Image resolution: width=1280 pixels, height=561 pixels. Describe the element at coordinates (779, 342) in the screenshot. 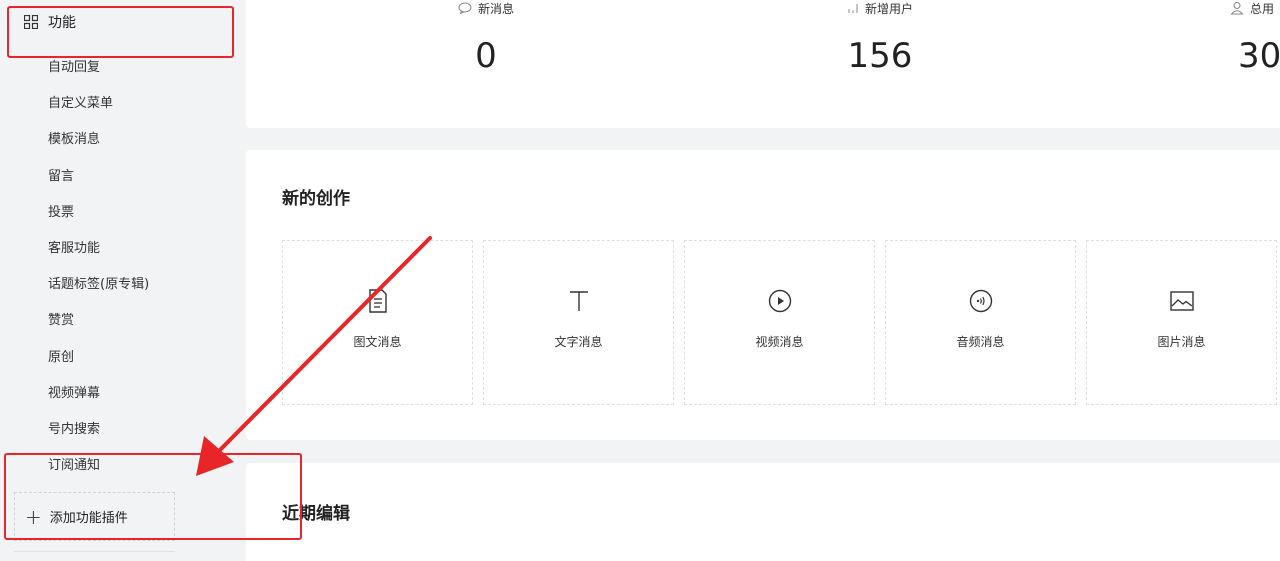

I see `tile-label: 视频消息` at that location.